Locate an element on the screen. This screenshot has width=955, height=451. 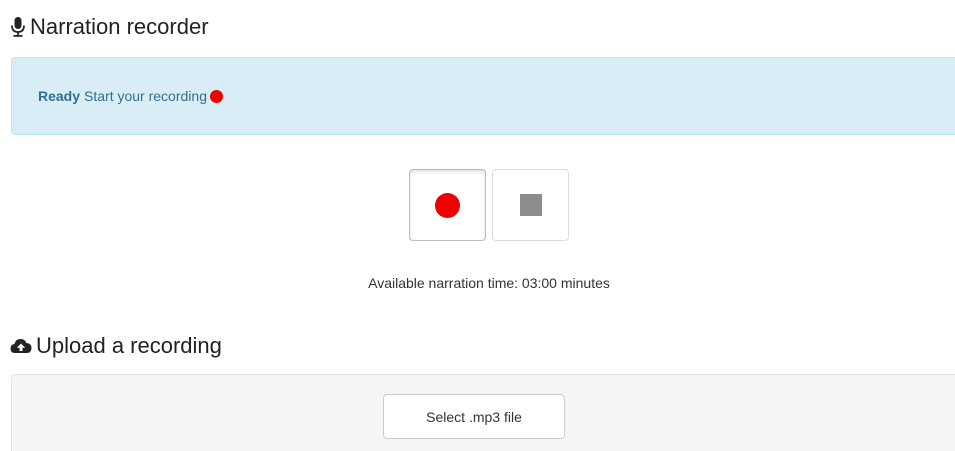
record-icon is located at coordinates (447, 205).